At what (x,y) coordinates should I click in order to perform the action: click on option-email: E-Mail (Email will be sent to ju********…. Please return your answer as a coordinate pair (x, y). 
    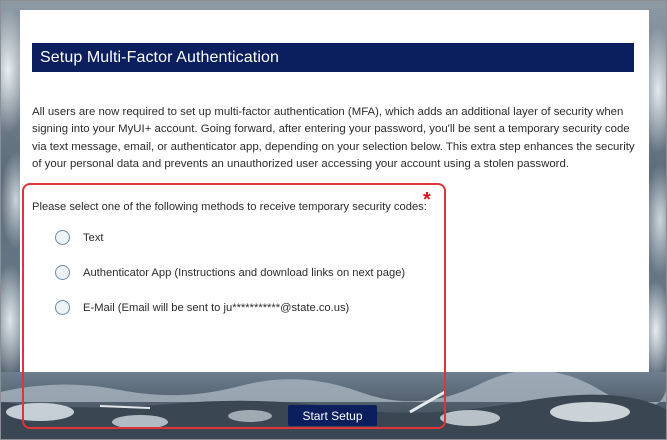
    Looking at the image, I should click on (202, 307).